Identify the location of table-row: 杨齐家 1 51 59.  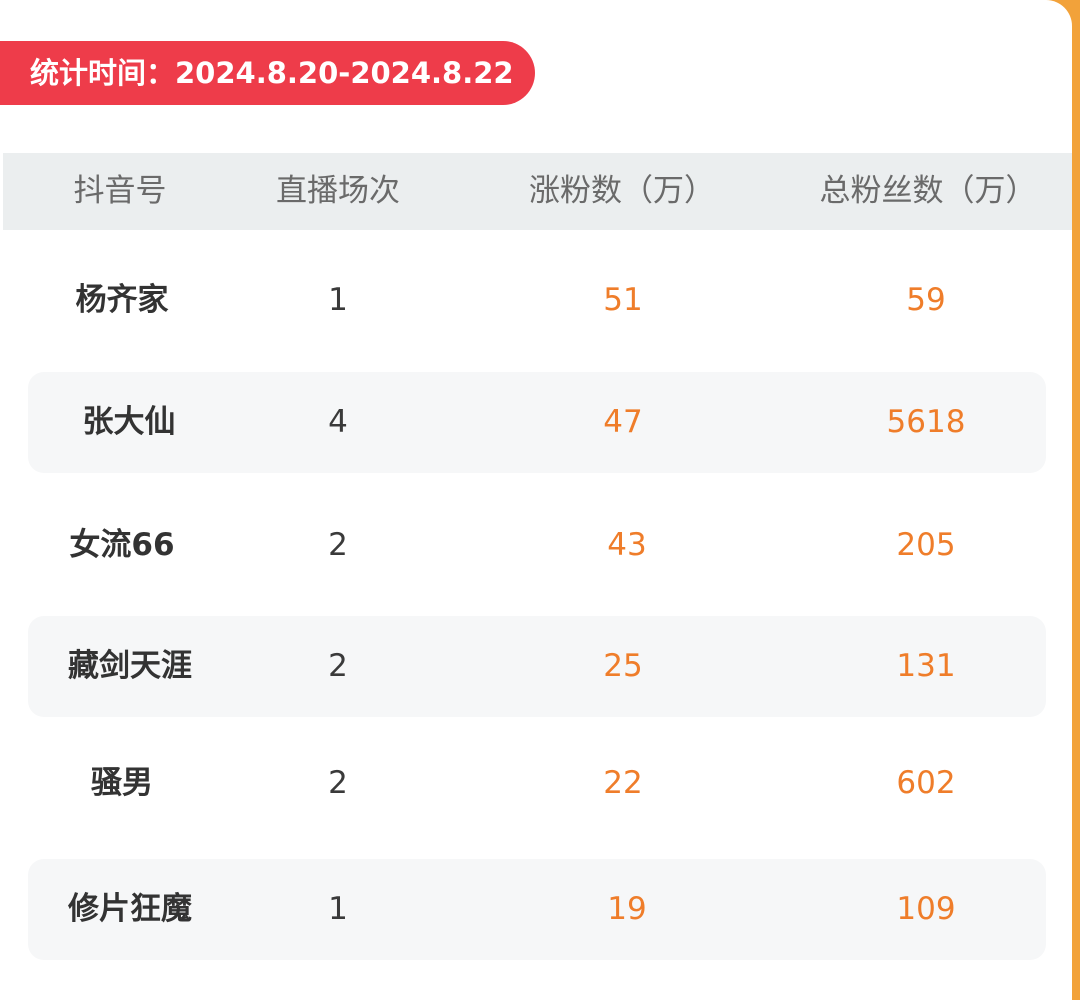
(537, 300).